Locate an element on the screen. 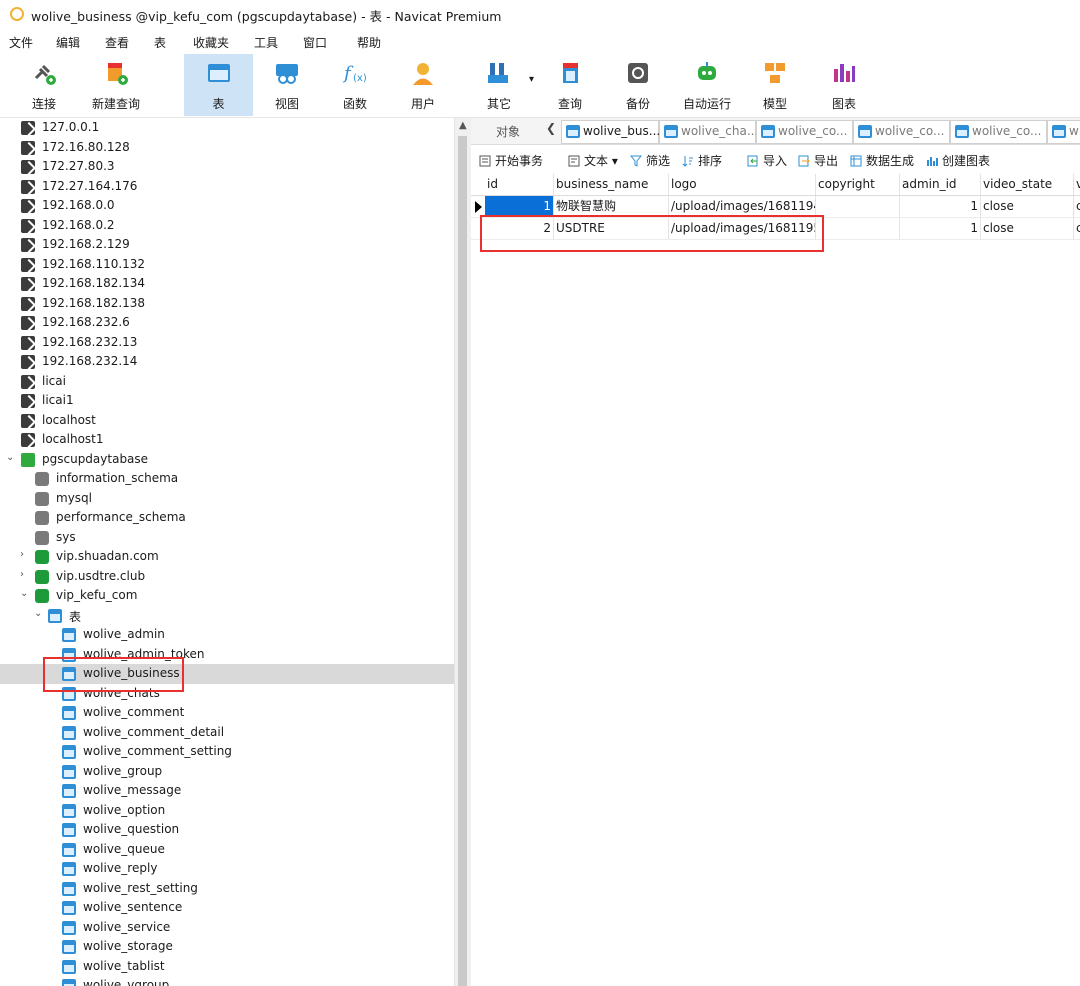  table-wolive-message: wolive_message is located at coordinates (227, 791).